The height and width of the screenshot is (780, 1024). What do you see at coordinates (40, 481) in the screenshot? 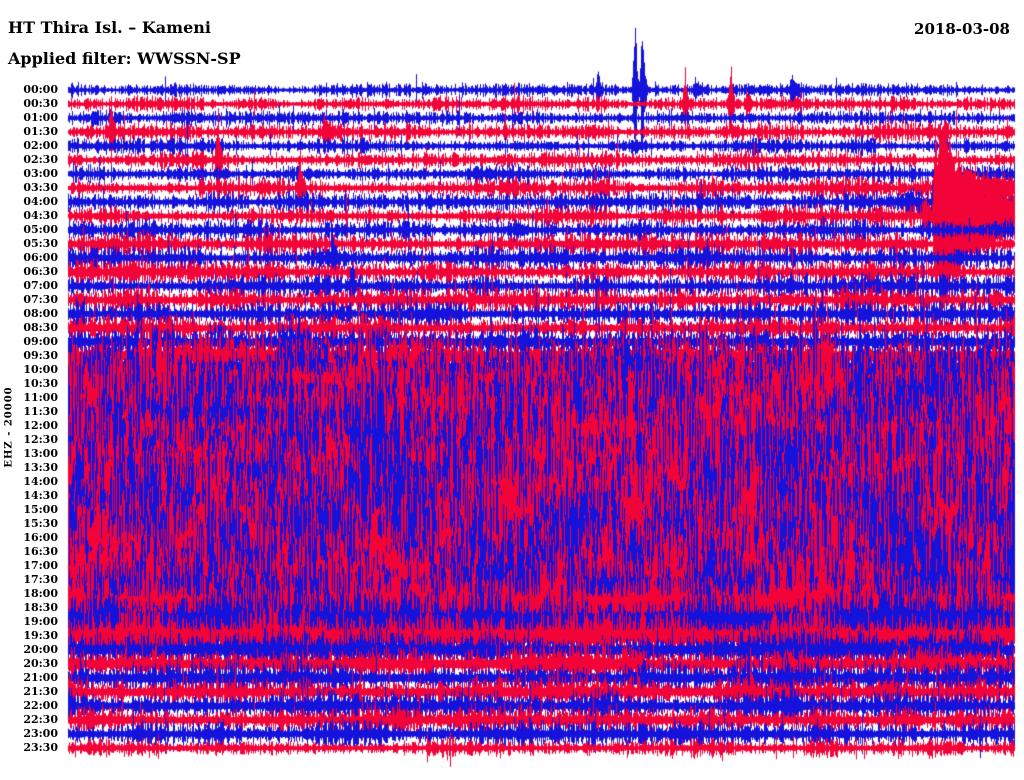
I see `time-label: 14:00` at bounding box center [40, 481].